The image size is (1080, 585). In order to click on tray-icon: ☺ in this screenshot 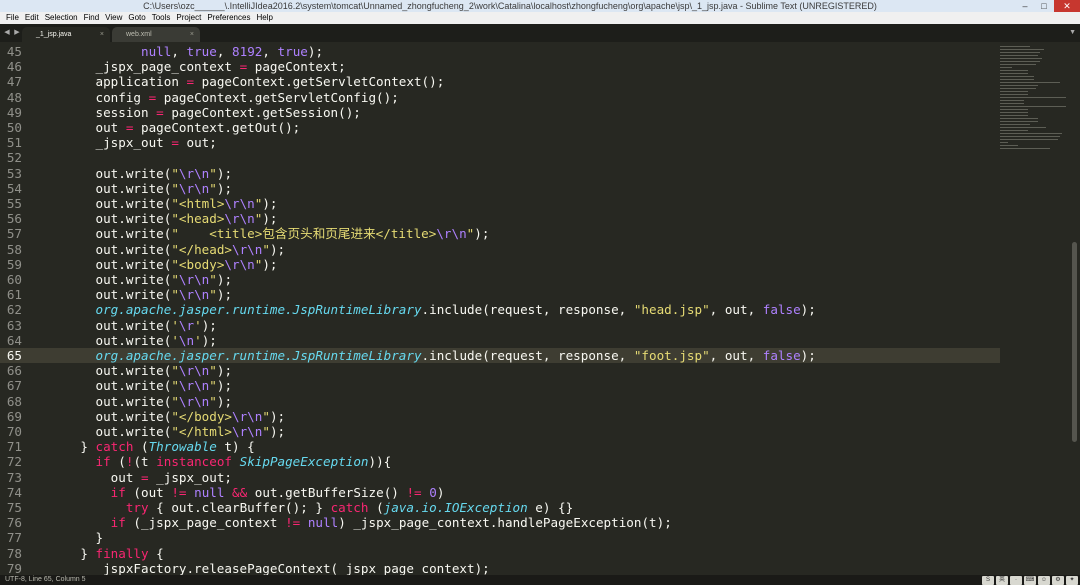, I will do `click(1044, 580)`.